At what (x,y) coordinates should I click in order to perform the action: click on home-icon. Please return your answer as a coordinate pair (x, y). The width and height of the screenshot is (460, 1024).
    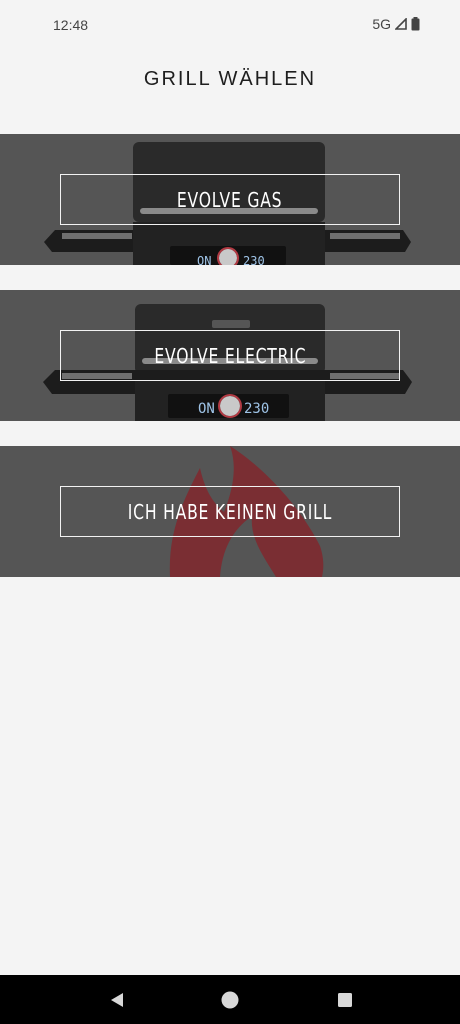
    Looking at the image, I should click on (230, 1000).